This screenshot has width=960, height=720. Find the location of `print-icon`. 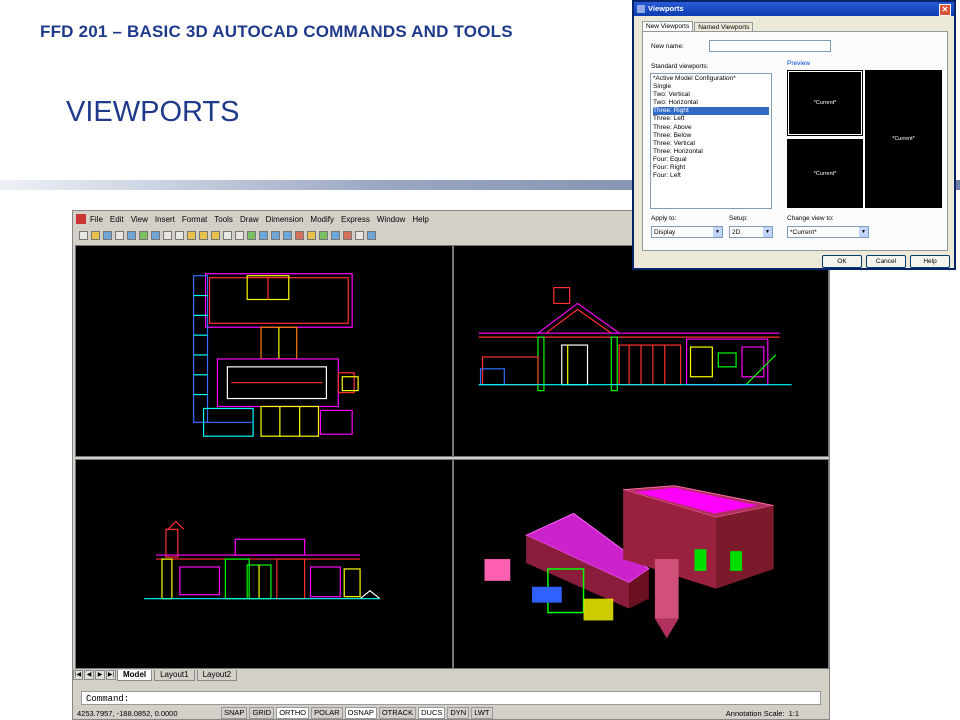

print-icon is located at coordinates (119, 235).